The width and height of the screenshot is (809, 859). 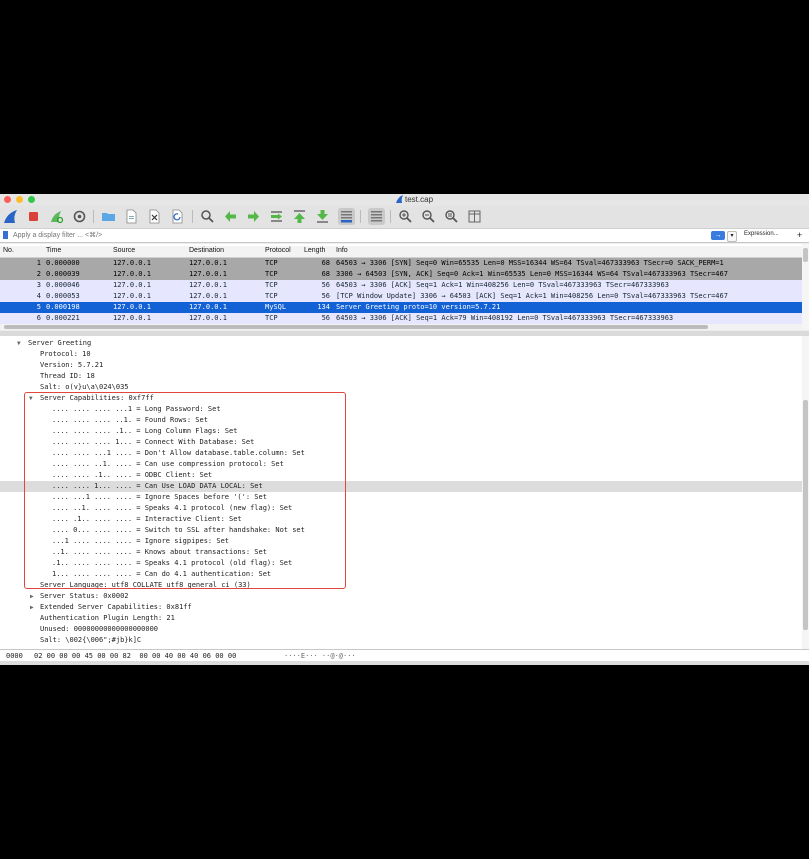 What do you see at coordinates (79, 216) in the screenshot?
I see `capture-options-button` at bounding box center [79, 216].